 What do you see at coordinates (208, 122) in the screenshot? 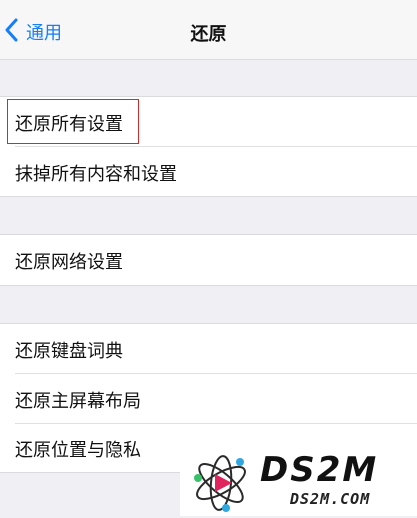
I see `reset-all-settings-cell: 还原所有设置` at bounding box center [208, 122].